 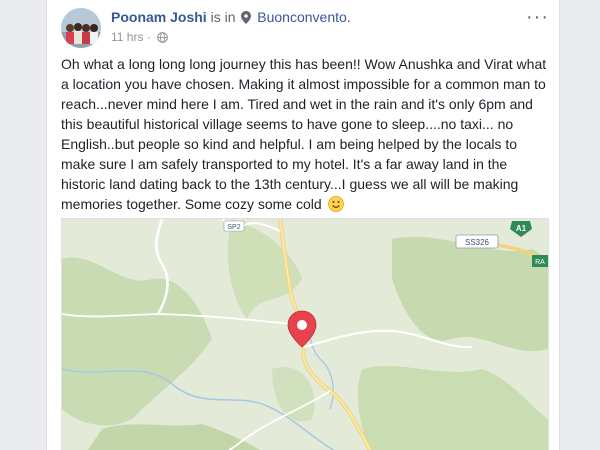 What do you see at coordinates (335, 206) in the screenshot?
I see `smile-emoji-icon` at bounding box center [335, 206].